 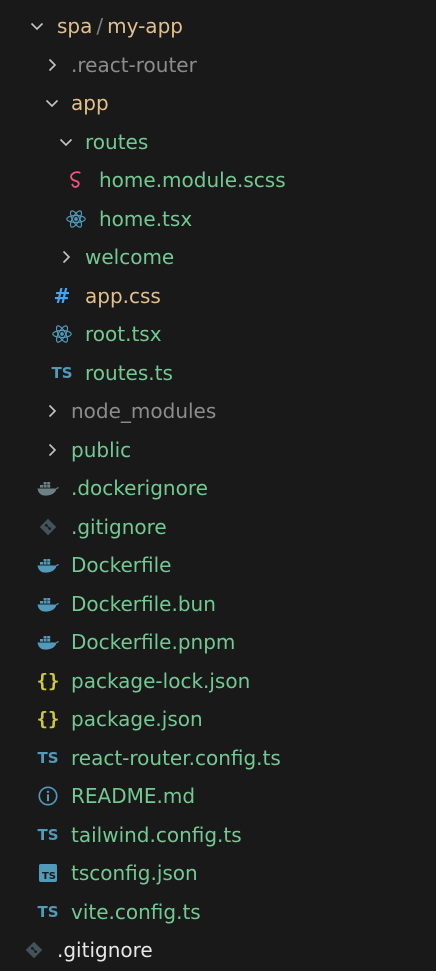 What do you see at coordinates (143, 604) in the screenshot?
I see `tree-item-label: Dockerfile.bun` at bounding box center [143, 604].